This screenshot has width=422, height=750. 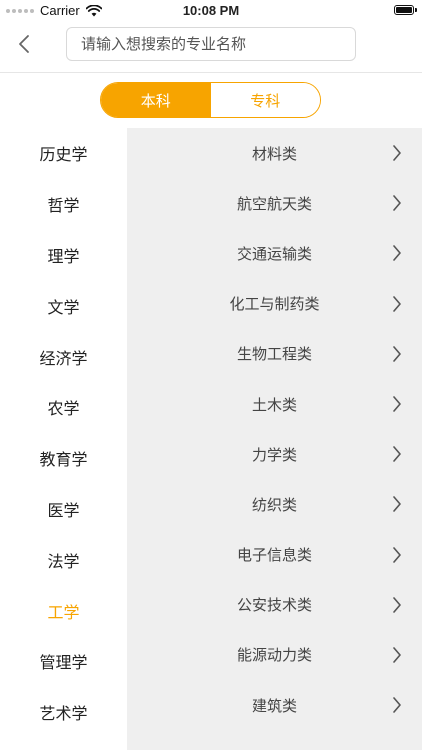 I want to click on subcategory-label: 土木类, so click(x=274, y=404).